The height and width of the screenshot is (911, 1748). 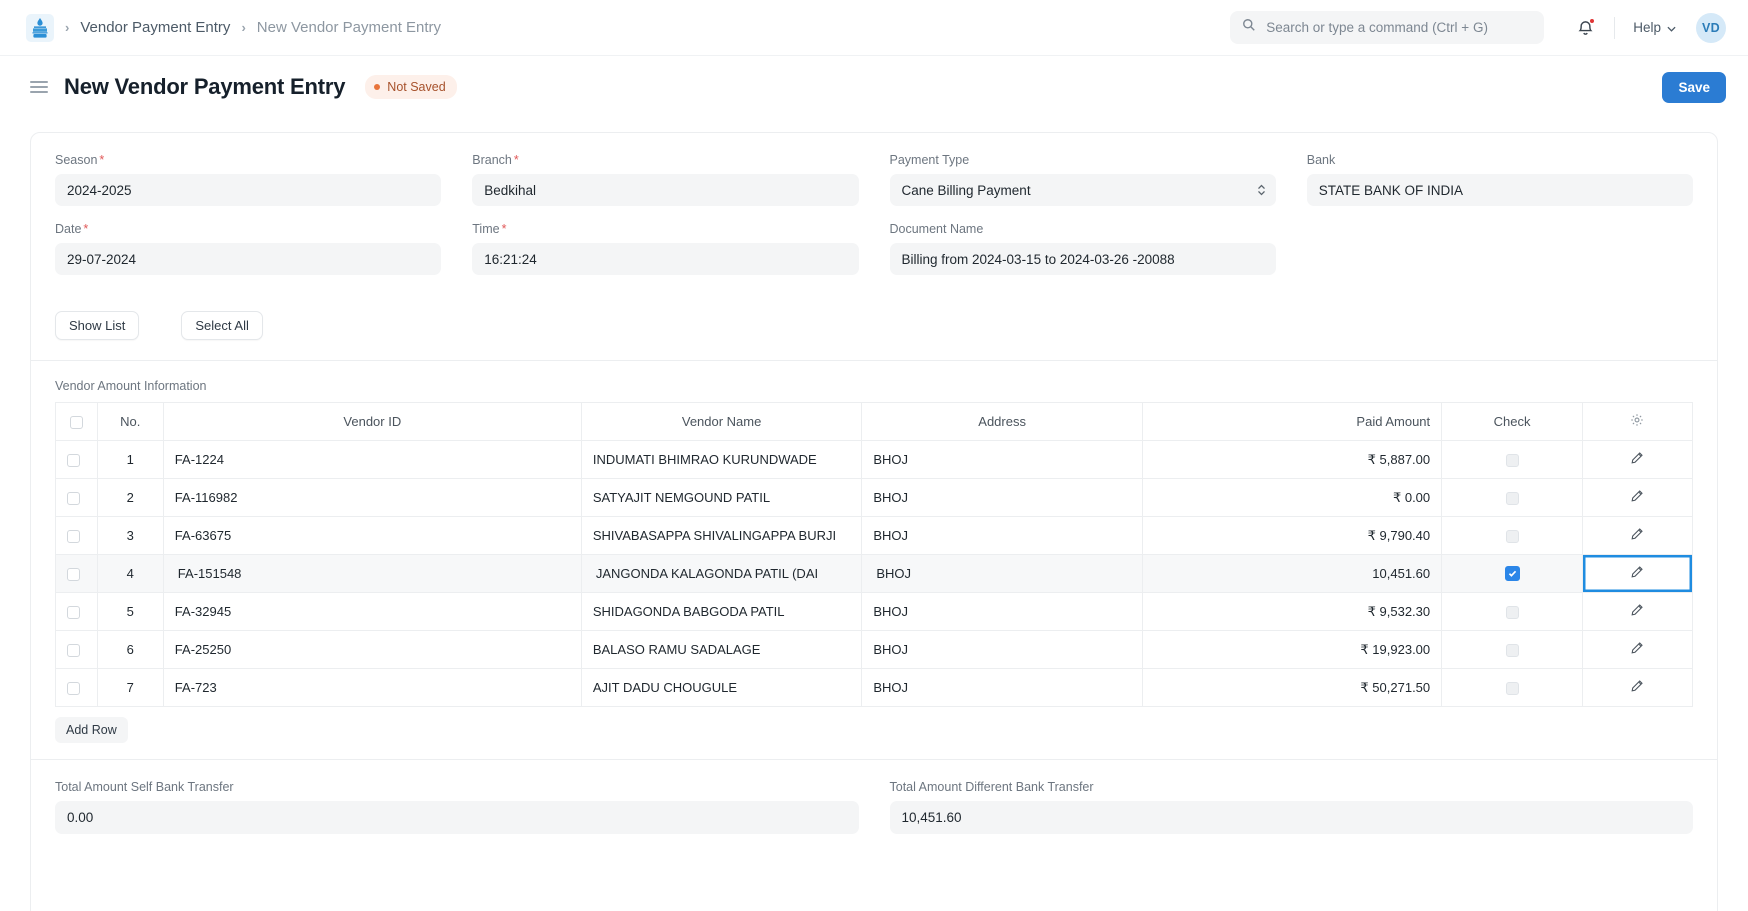 I want to click on breadcrumb-parent-link: Vendor Payment Entry, so click(x=155, y=27).